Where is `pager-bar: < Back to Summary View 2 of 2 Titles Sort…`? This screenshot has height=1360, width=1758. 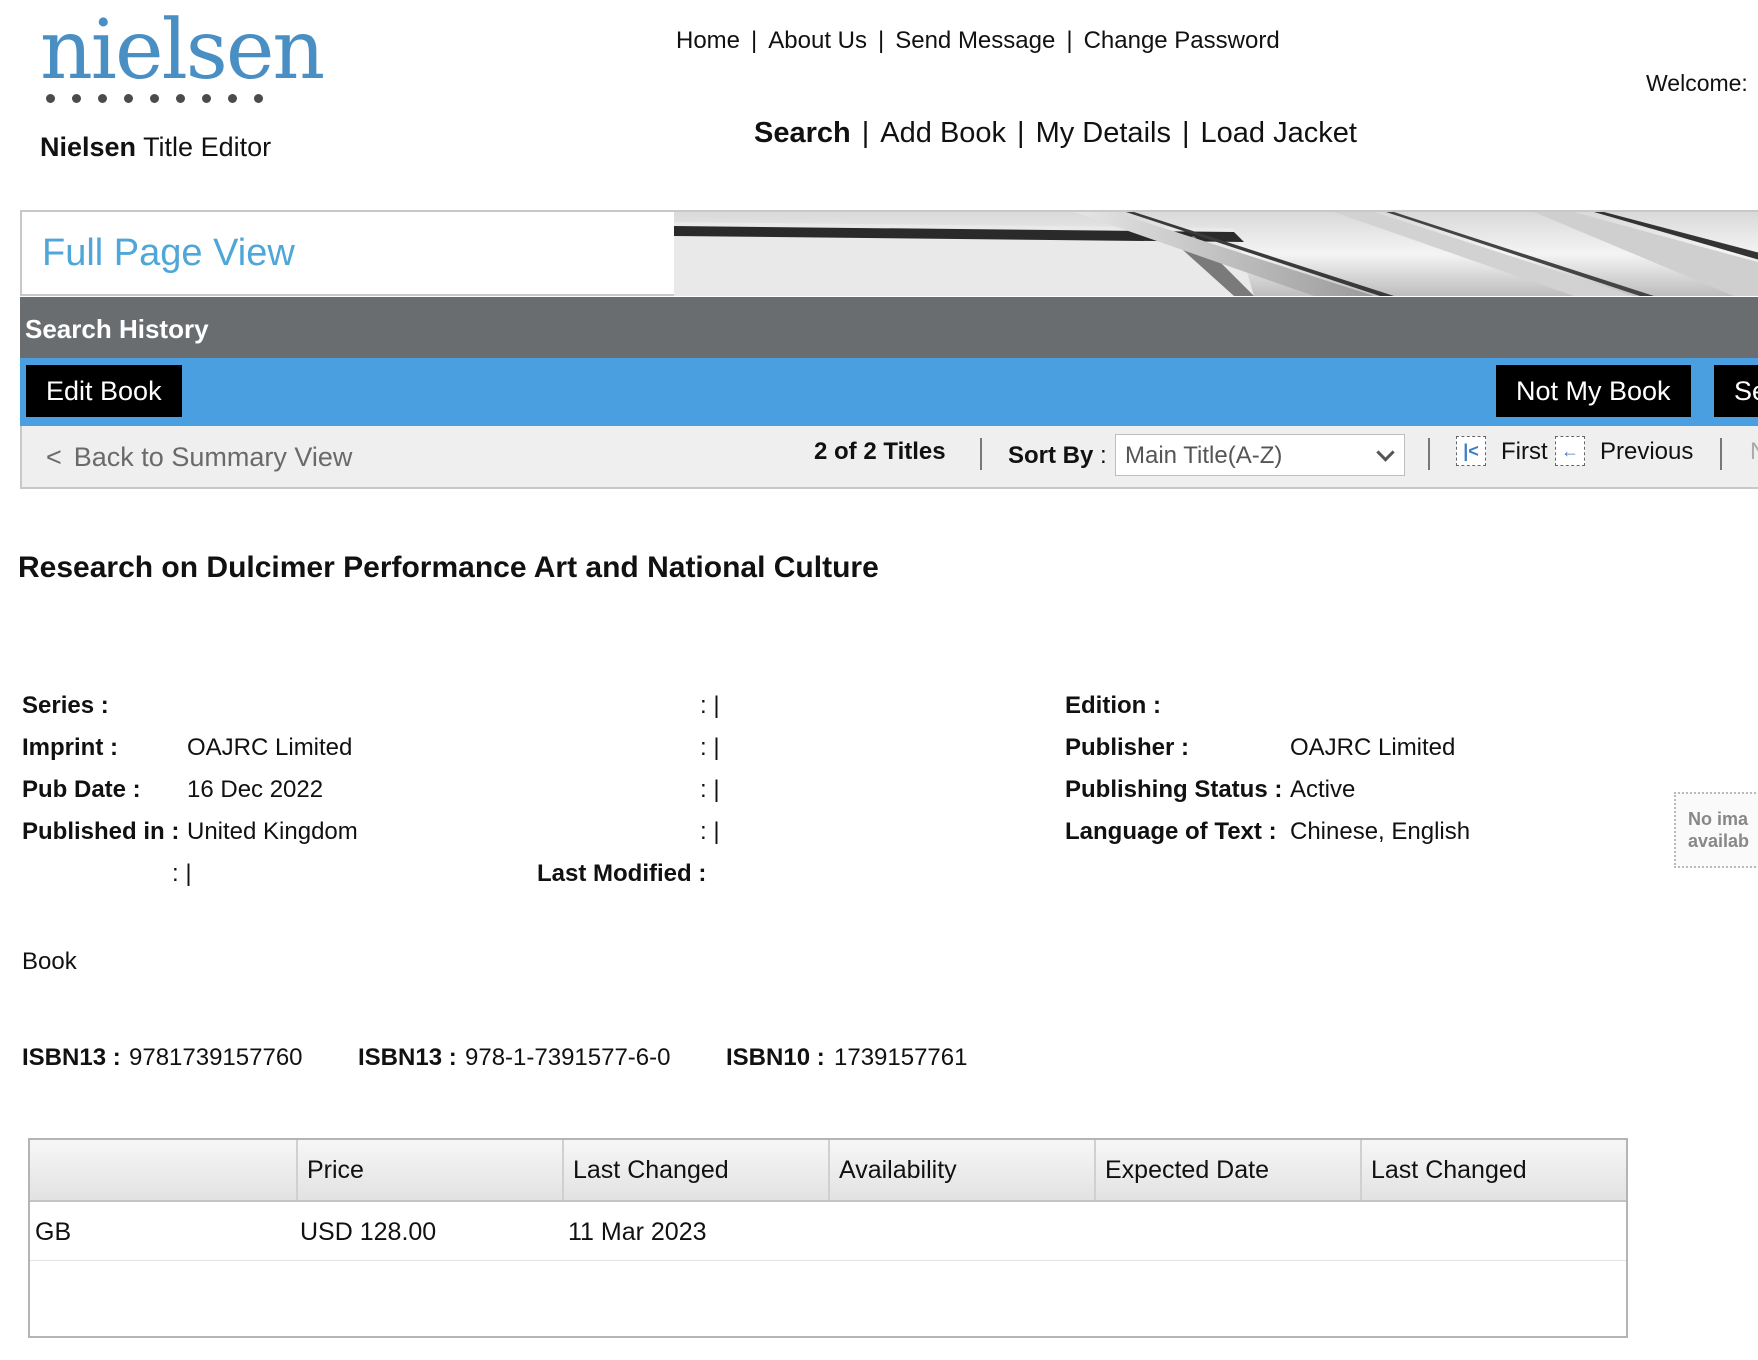
pager-bar: < Back to Summary View 2 of 2 Titles Sort… is located at coordinates (889, 457).